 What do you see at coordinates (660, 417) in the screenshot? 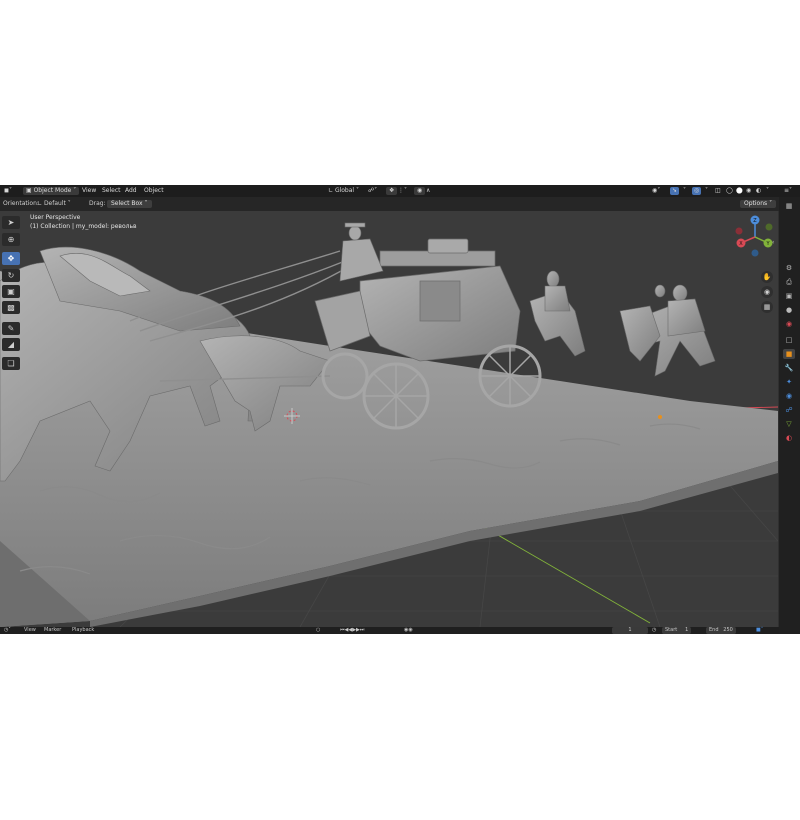
I see `object-origin` at bounding box center [660, 417].